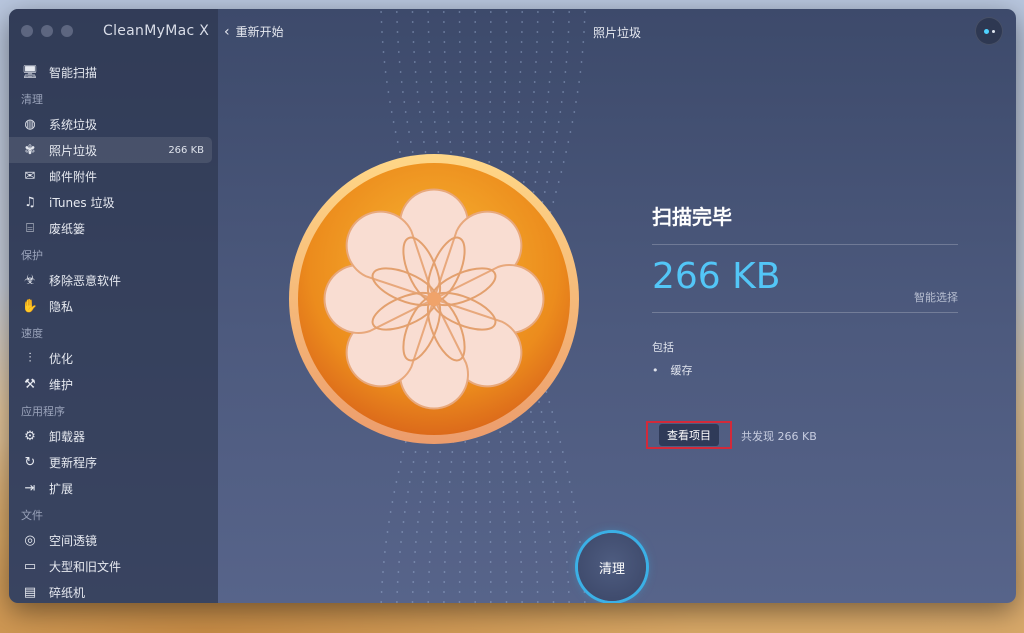  Describe the element at coordinates (30, 436) in the screenshot. I see `uninstaller-icon: ⚙` at that location.